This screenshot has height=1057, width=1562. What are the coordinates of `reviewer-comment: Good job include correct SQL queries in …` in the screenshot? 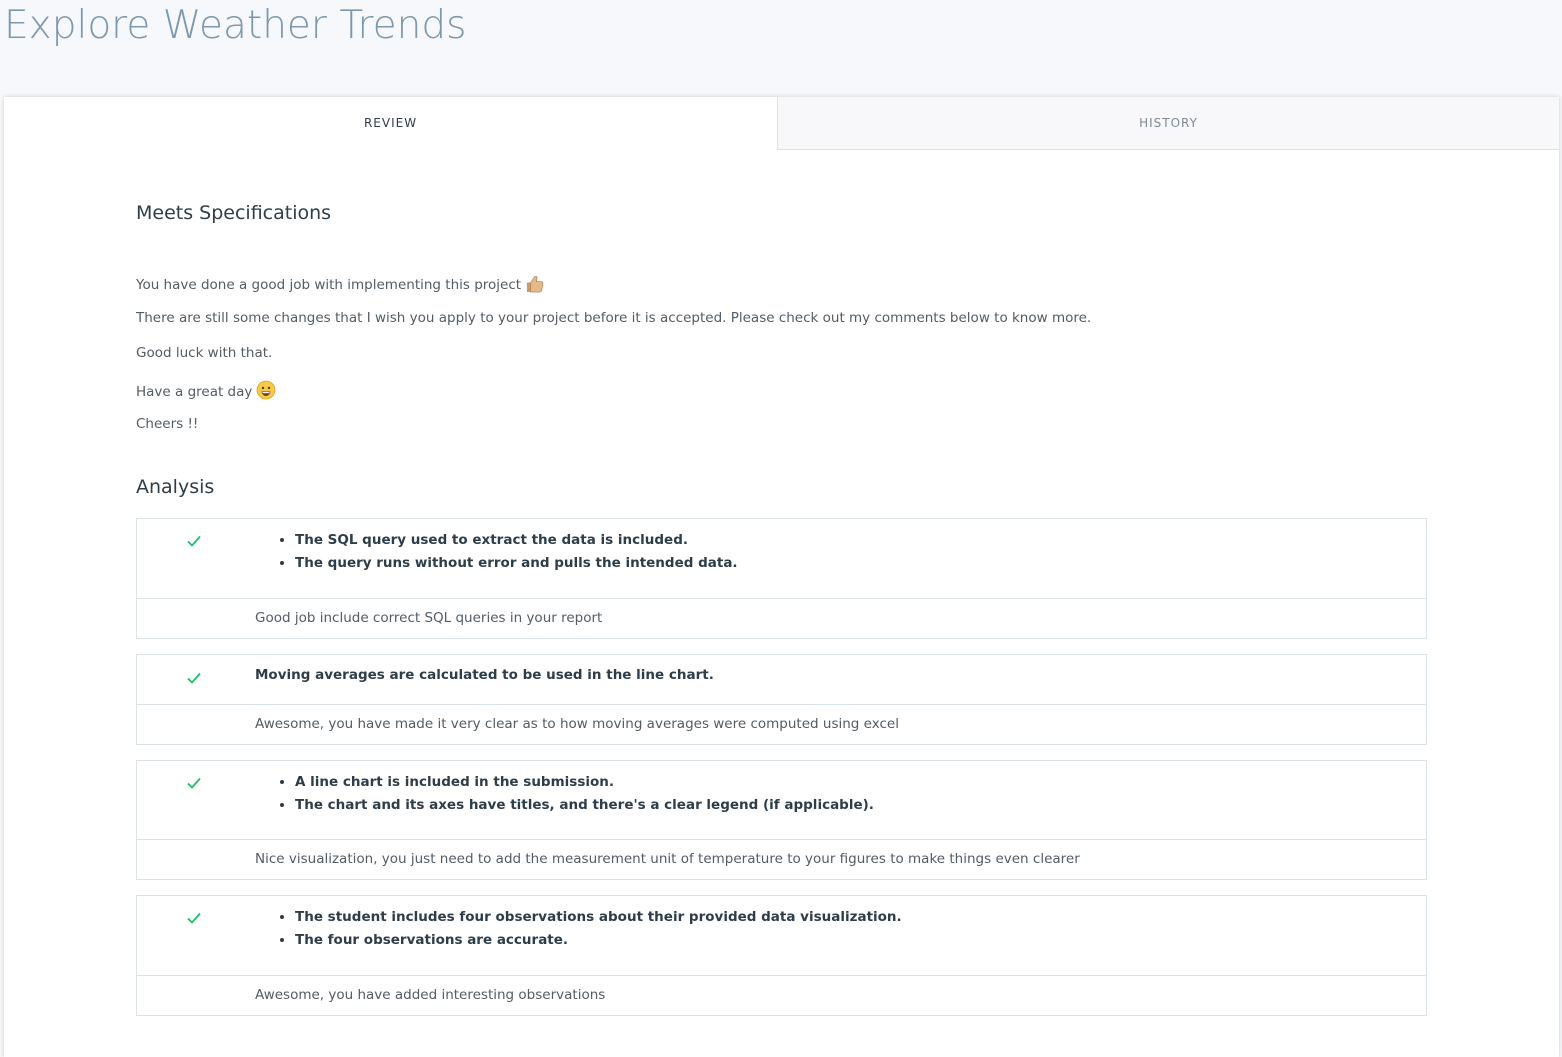 It's located at (429, 618).